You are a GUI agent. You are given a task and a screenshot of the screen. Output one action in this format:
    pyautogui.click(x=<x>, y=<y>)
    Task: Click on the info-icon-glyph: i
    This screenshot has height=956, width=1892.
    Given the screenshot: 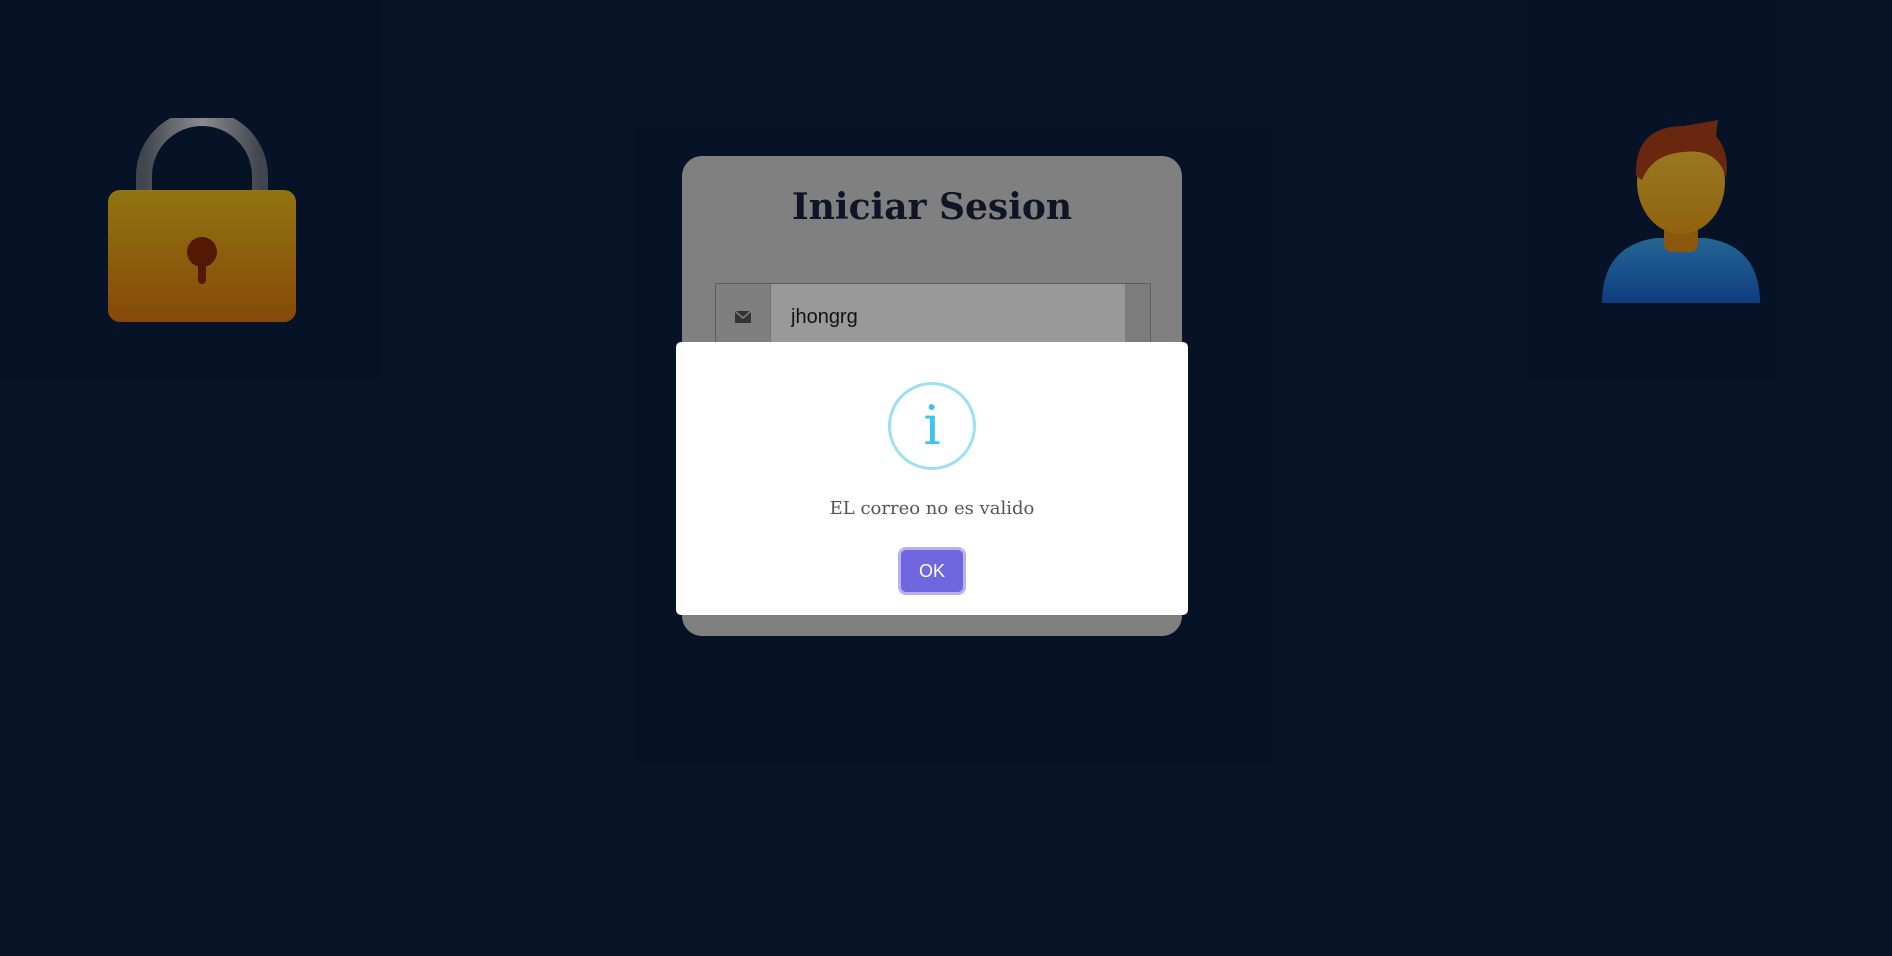 What is the action you would take?
    pyautogui.click(x=932, y=425)
    